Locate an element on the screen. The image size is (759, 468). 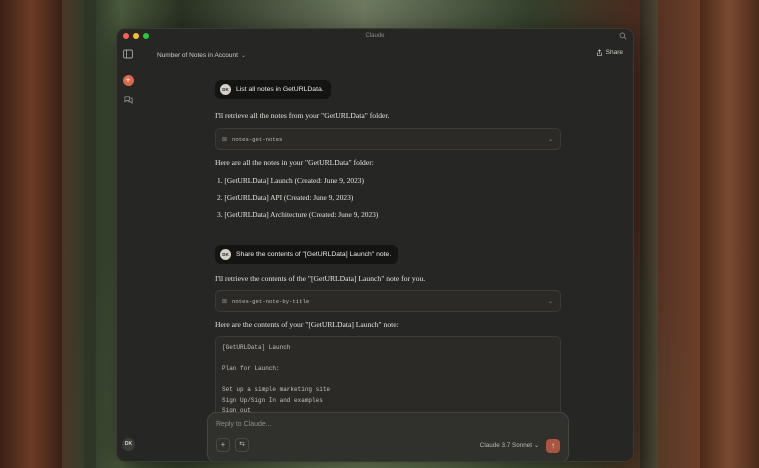
code-line: Set up a simple marketing site is located at coordinates (276, 389).